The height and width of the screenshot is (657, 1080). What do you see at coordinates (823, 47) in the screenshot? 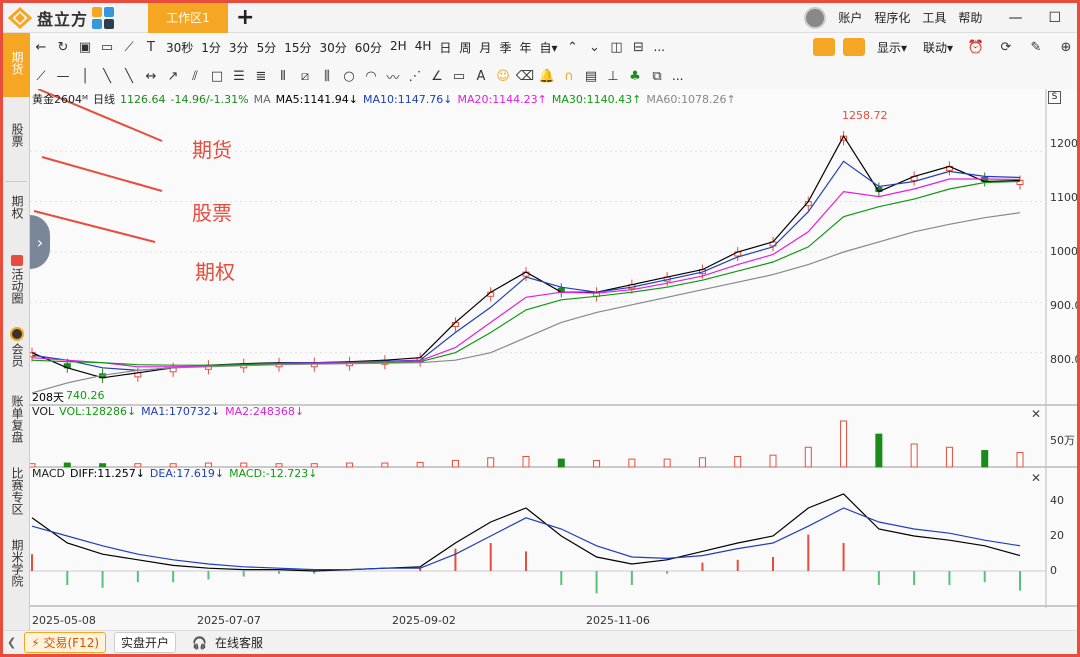
I see `vip-icon` at bounding box center [823, 47].